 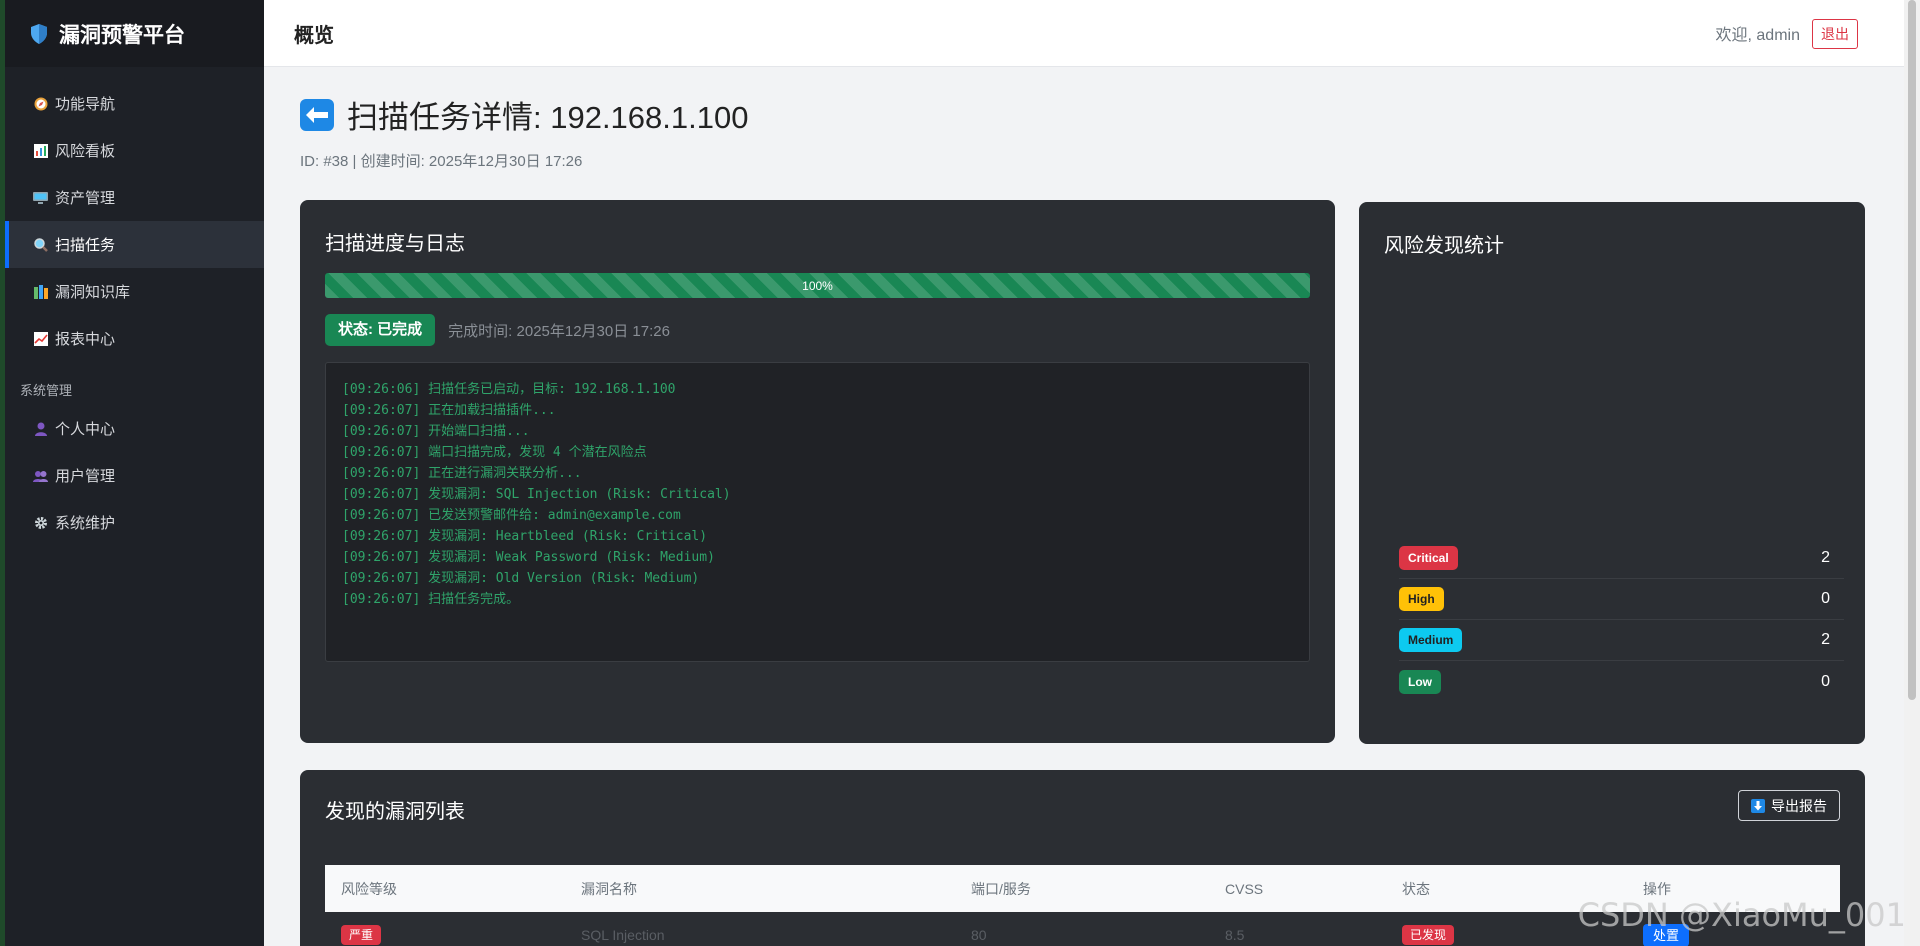 I want to click on column-header: 风险等级, so click(x=445, y=889).